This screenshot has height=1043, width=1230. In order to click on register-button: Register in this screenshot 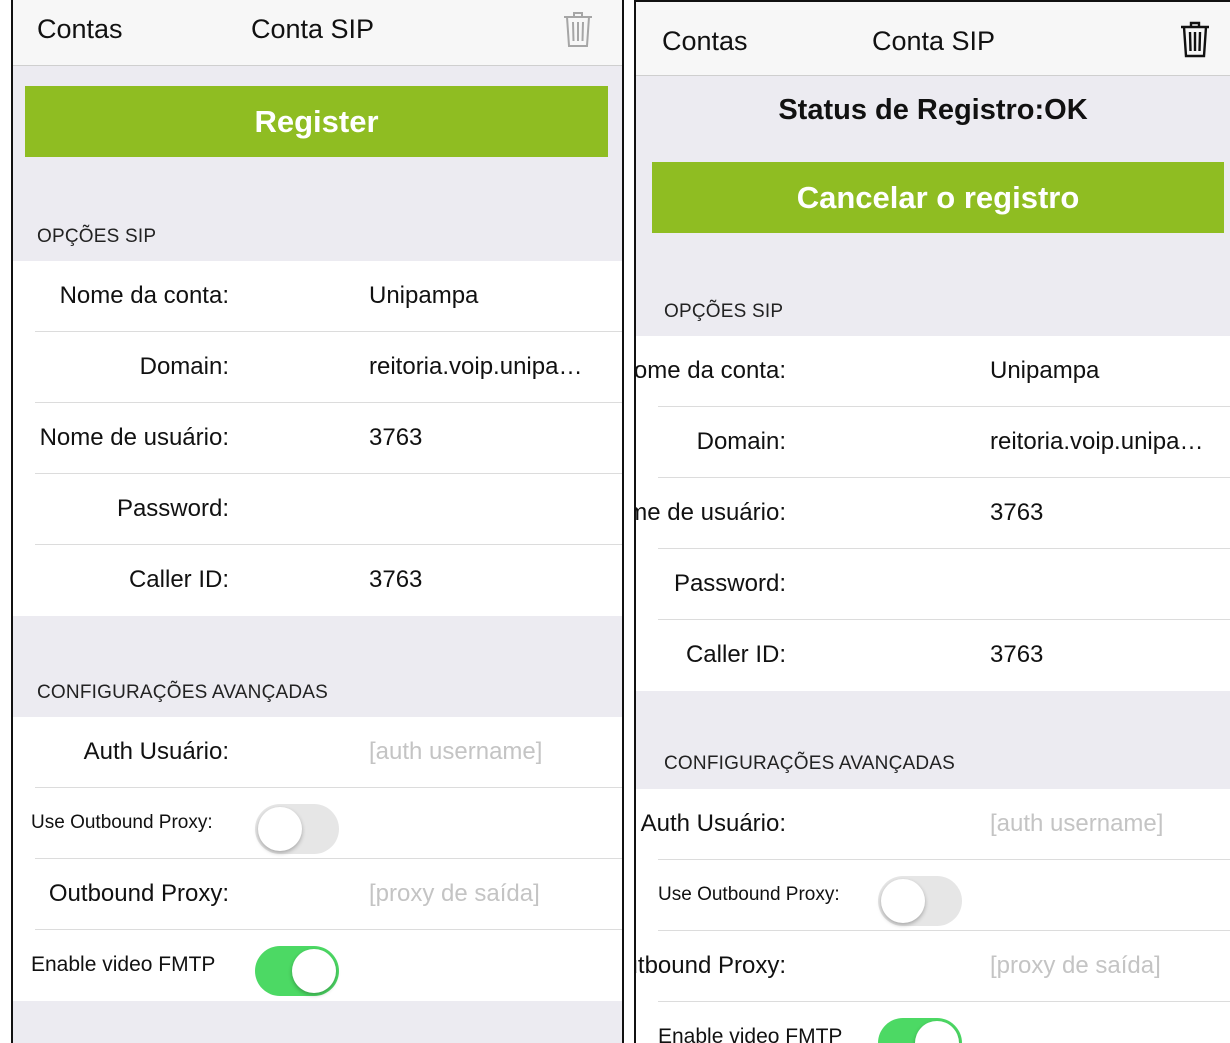, I will do `click(316, 121)`.